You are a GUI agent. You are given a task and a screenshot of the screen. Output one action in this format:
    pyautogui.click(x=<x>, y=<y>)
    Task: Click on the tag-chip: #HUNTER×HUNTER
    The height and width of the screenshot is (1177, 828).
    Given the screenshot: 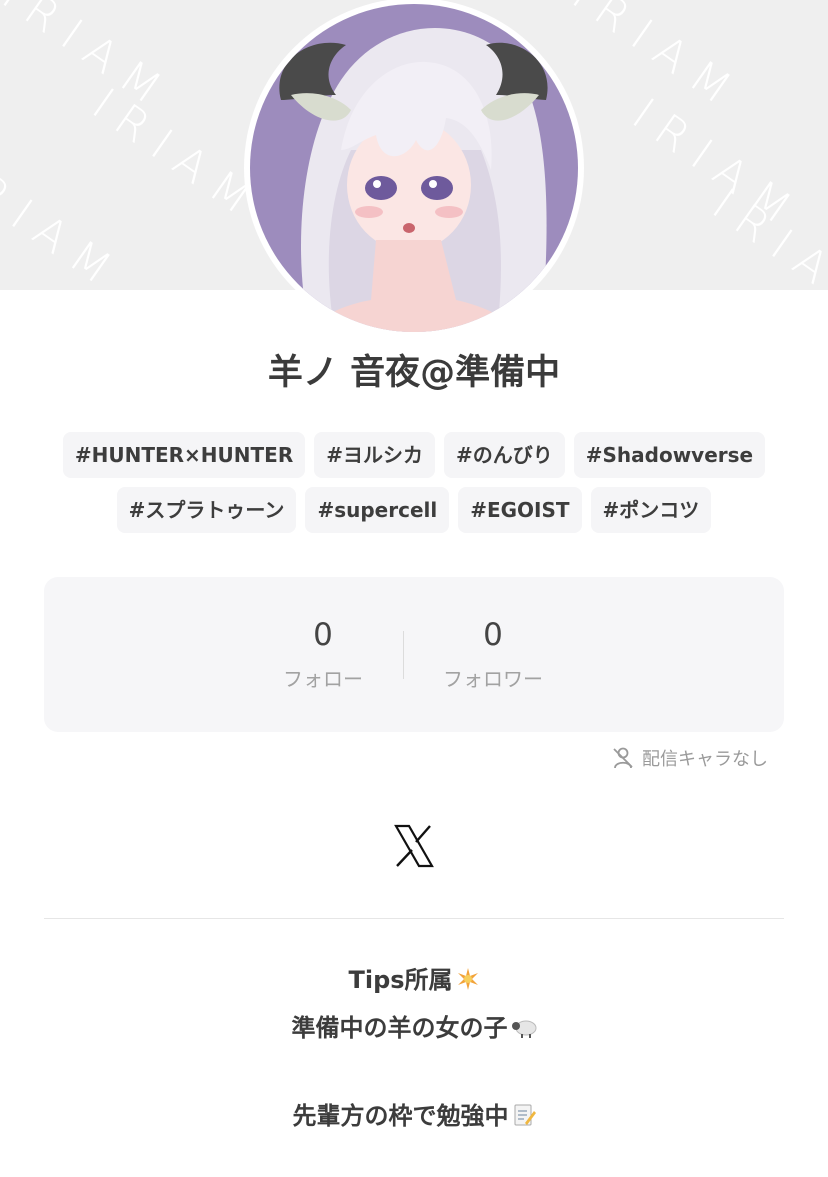 What is the action you would take?
    pyautogui.click(x=184, y=455)
    